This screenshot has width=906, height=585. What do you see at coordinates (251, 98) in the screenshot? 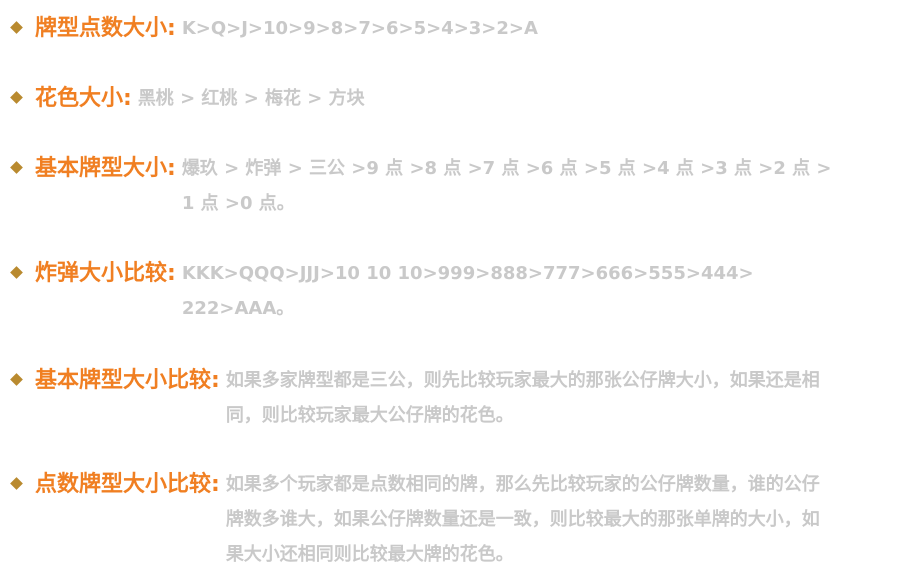
I see `rule-text: 黑桃 > 红桃 > 梅花 > 方块` at bounding box center [251, 98].